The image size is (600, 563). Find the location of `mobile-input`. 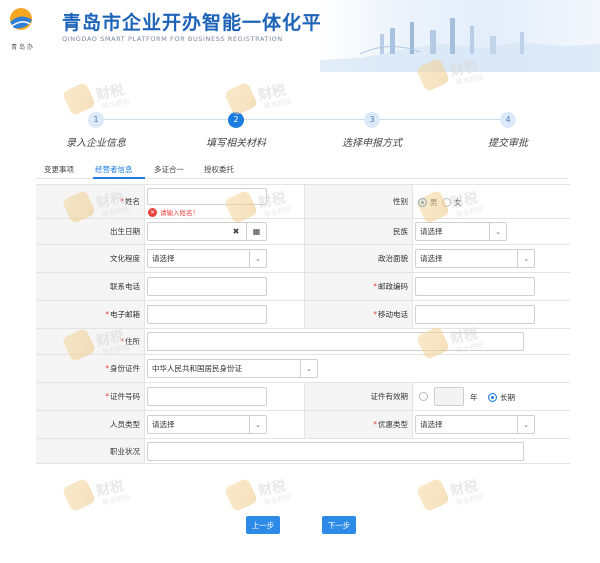

mobile-input is located at coordinates (475, 314).